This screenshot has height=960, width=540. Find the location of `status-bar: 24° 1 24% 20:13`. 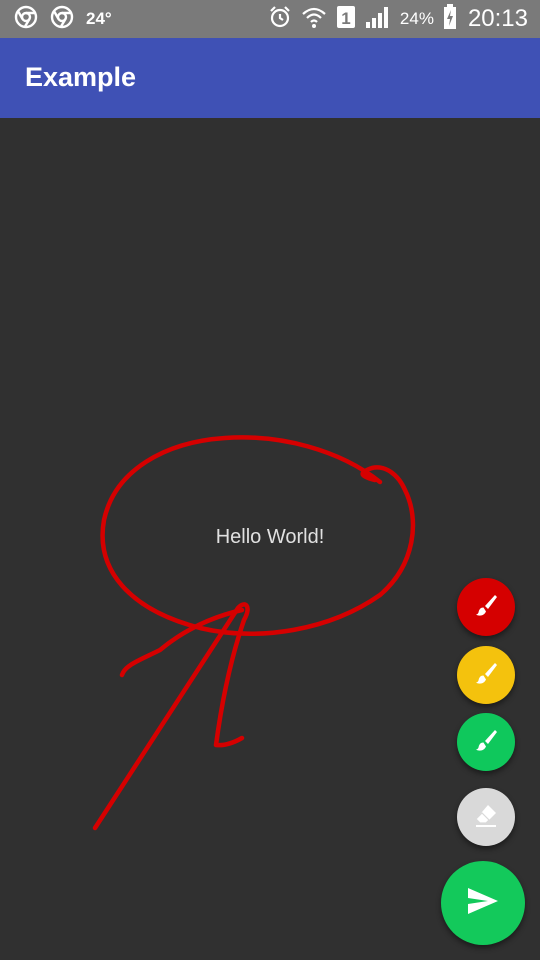

status-bar: 24° 1 24% 20:13 is located at coordinates (270, 19).